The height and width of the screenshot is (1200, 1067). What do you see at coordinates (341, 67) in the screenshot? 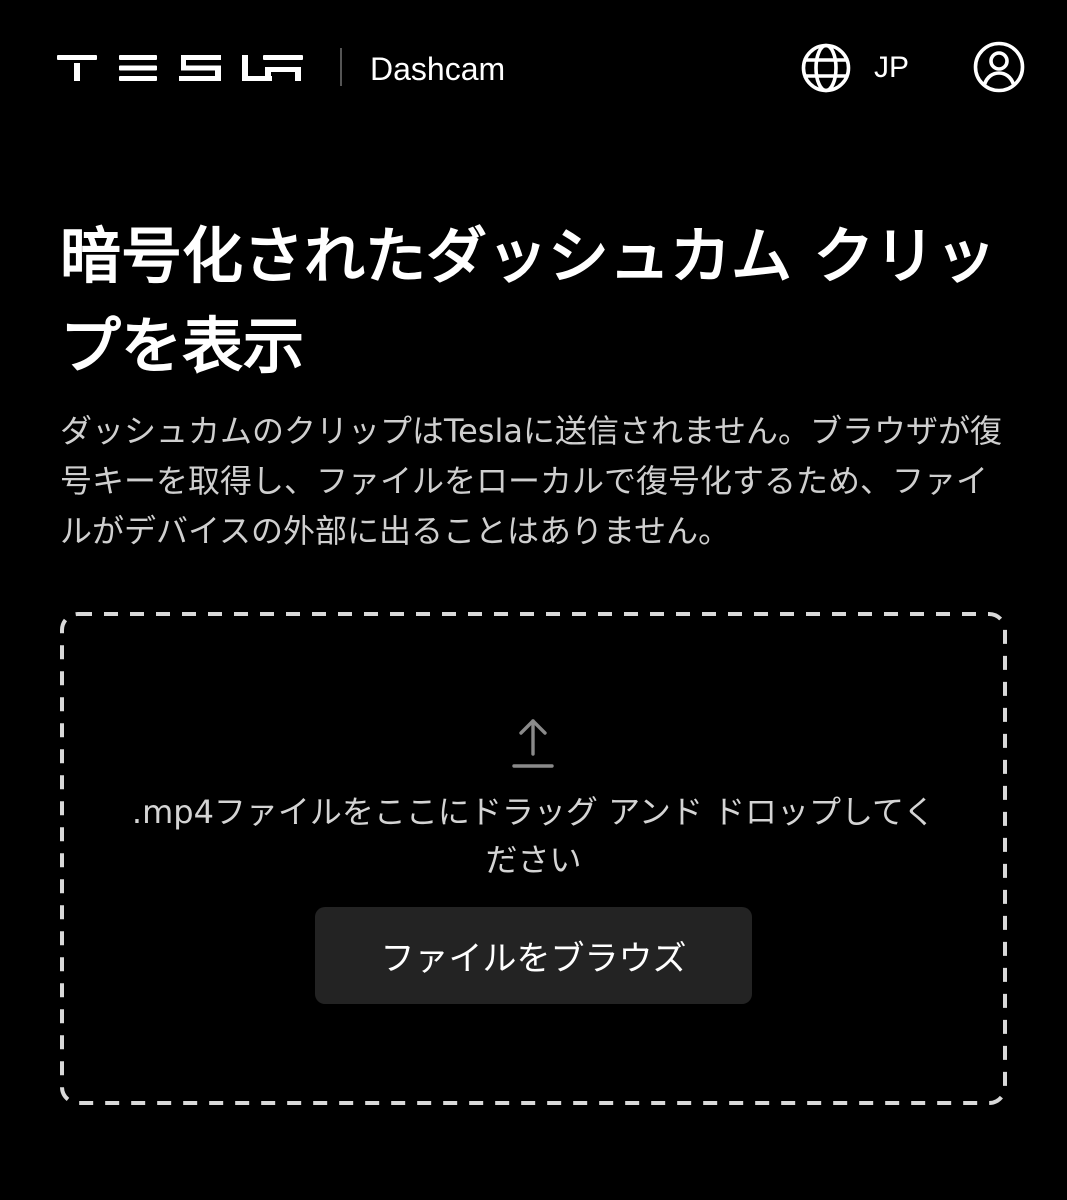
I see `header-divider` at bounding box center [341, 67].